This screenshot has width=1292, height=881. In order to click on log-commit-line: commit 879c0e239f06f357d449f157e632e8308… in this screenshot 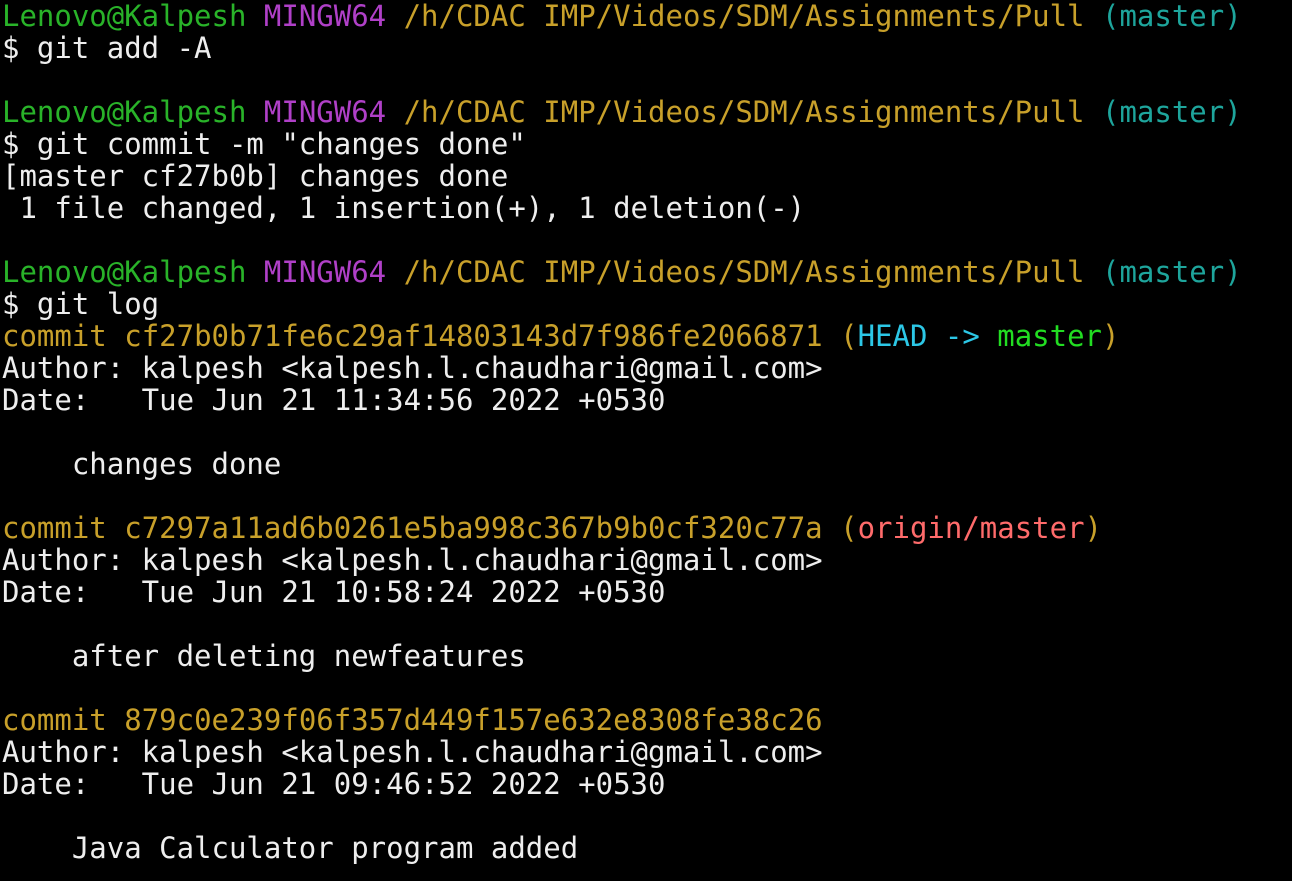, I will do `click(646, 720)`.